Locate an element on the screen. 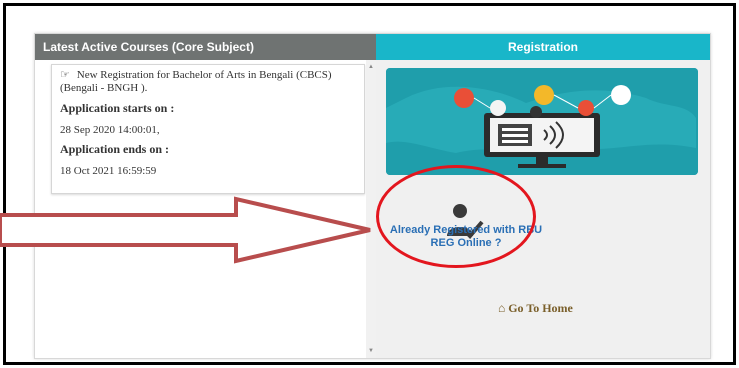 The width and height of the screenshot is (739, 368). registration-header: Registration is located at coordinates (543, 47).